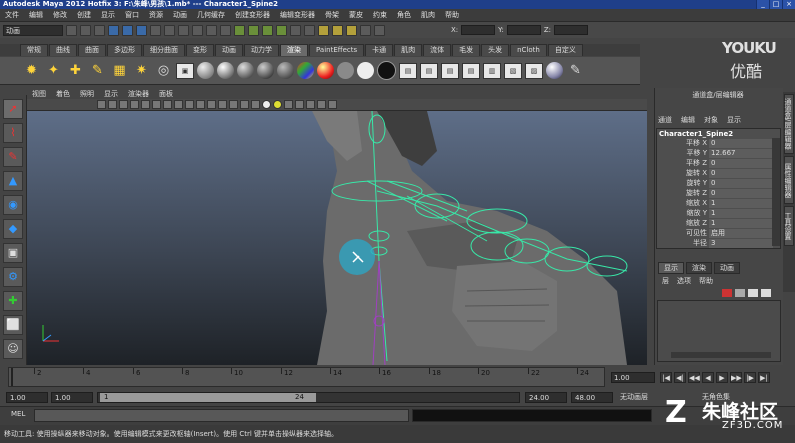 The image size is (795, 443). I want to click on lambert-icon, so click(205, 70).